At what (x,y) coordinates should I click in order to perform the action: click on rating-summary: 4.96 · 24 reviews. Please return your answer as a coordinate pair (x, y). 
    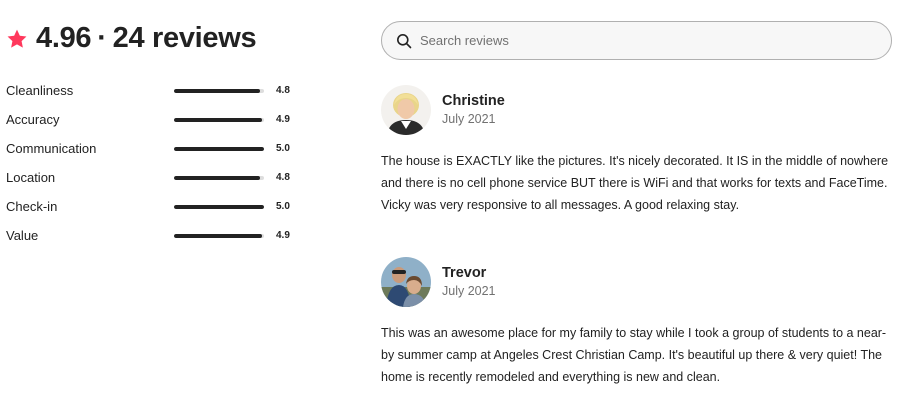
    Looking at the image, I should click on (131, 38).